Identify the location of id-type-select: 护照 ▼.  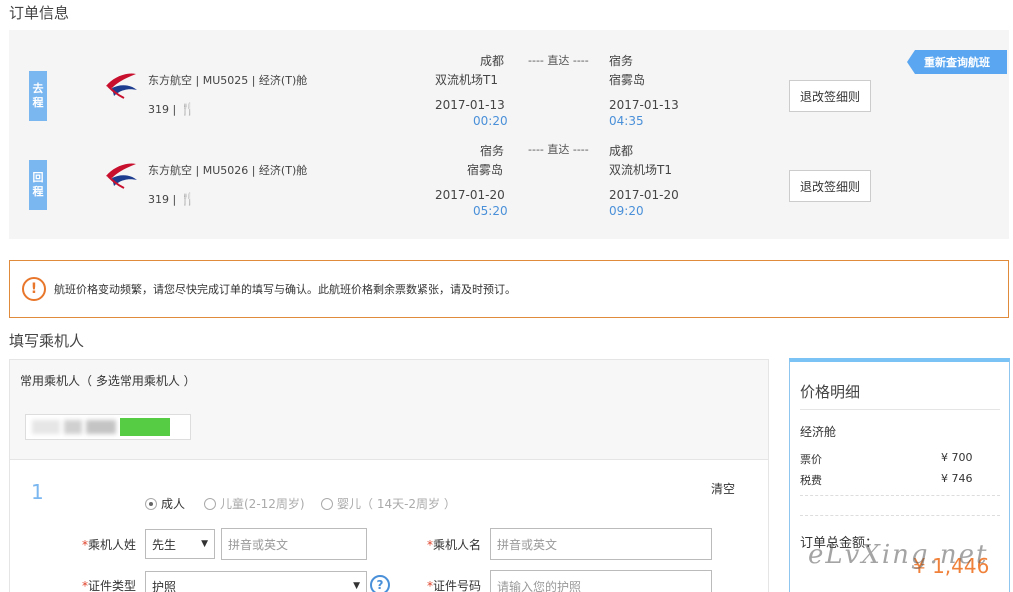
(256, 581).